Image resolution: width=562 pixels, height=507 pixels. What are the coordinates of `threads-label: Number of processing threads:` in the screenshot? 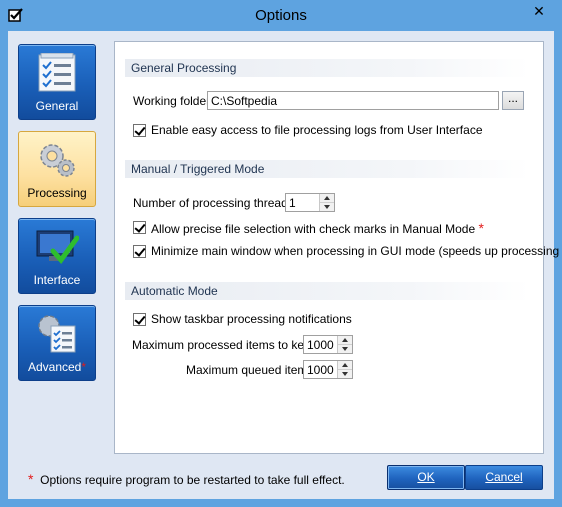 It's located at (215, 203).